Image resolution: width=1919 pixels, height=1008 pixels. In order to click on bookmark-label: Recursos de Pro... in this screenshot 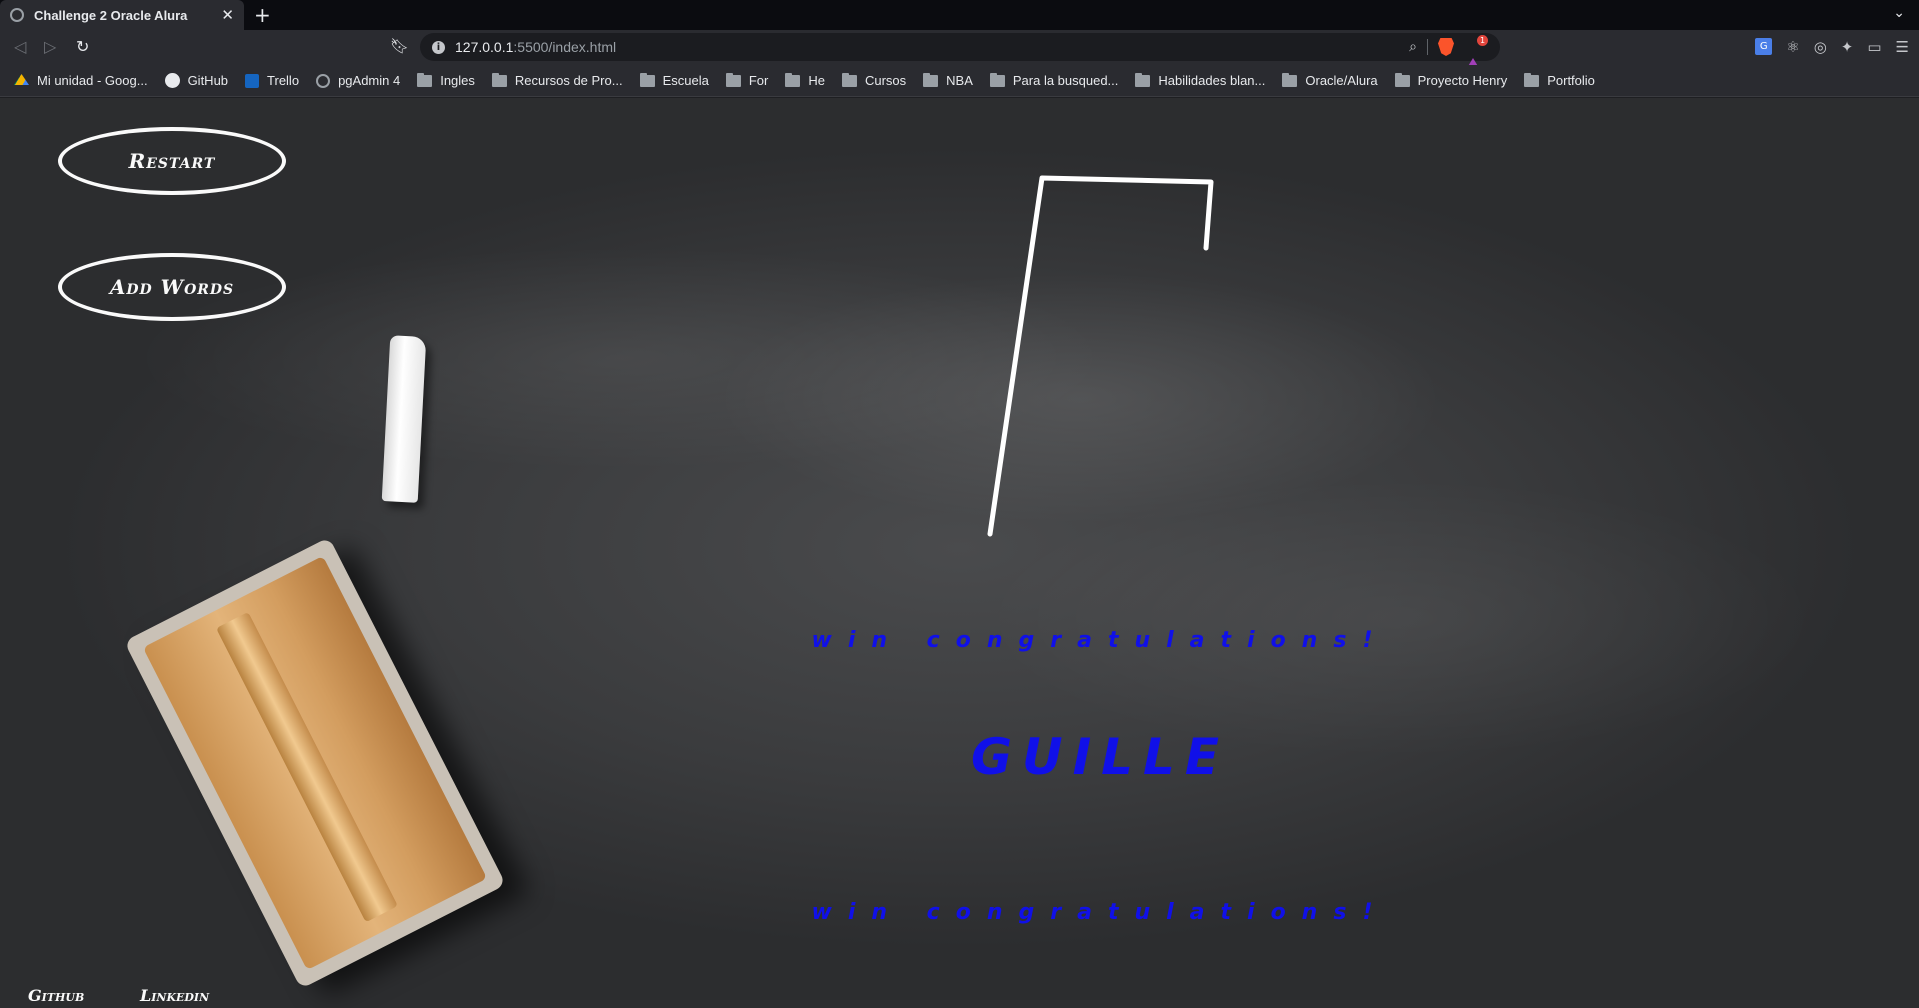, I will do `click(568, 80)`.